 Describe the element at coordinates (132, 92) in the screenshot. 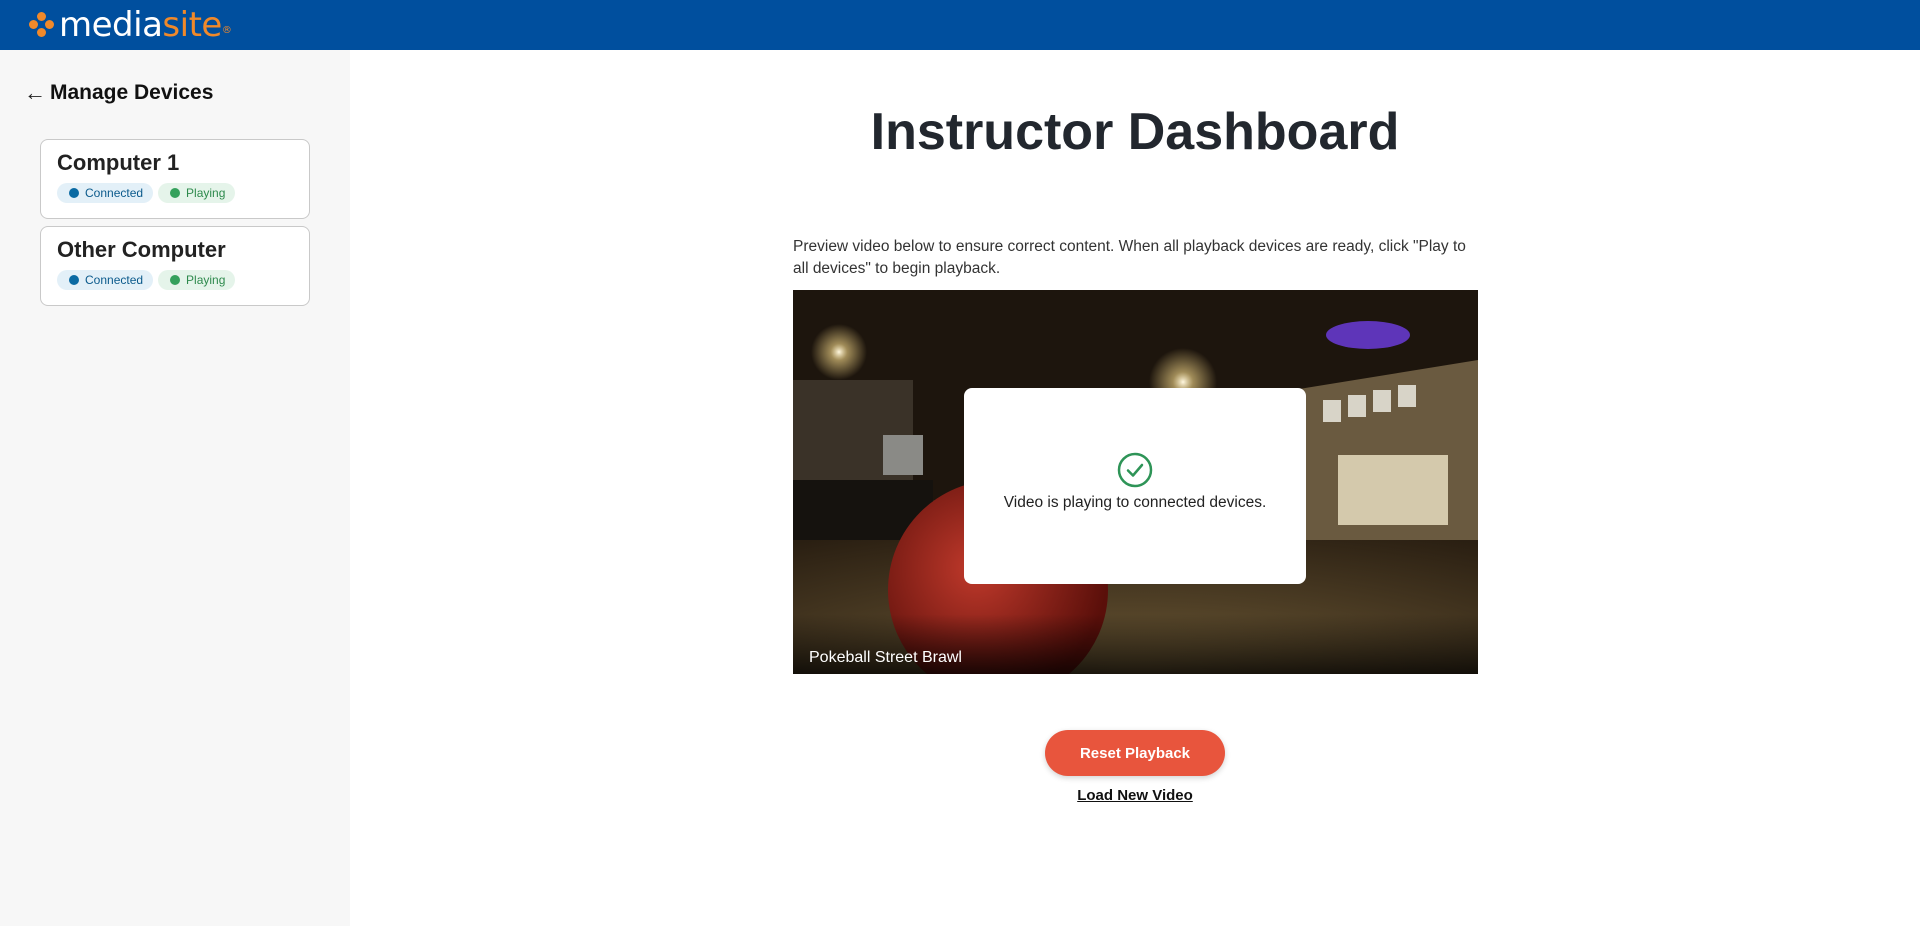

I see `sidebar-title: Manage Devices` at that location.